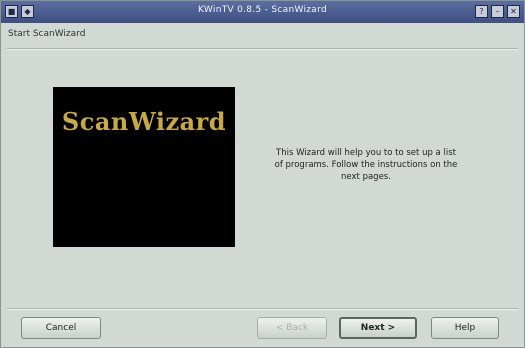 The width and height of the screenshot is (525, 348). Describe the element at coordinates (262, 49) in the screenshot. I see `header-separator` at that location.